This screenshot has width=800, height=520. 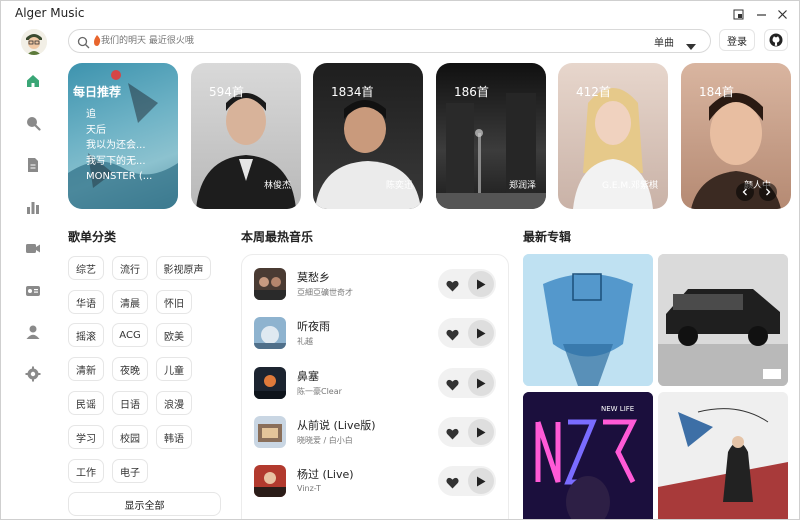 What do you see at coordinates (86, 471) in the screenshot?
I see `category-tag: 工作` at bounding box center [86, 471].